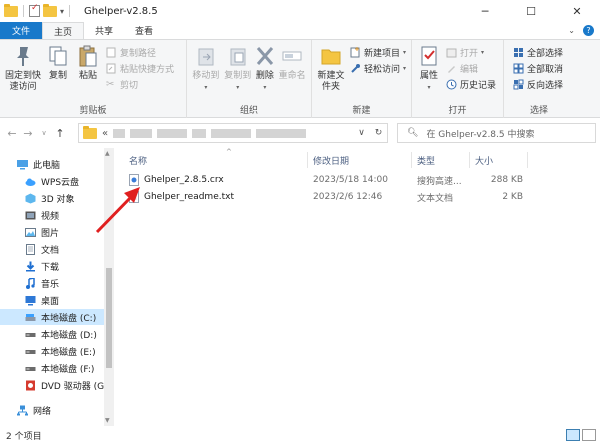 Image resolution: width=600 pixels, height=444 pixels. Describe the element at coordinates (361, 133) in the screenshot. I see `address-dropdown-icon: ∨` at that location.